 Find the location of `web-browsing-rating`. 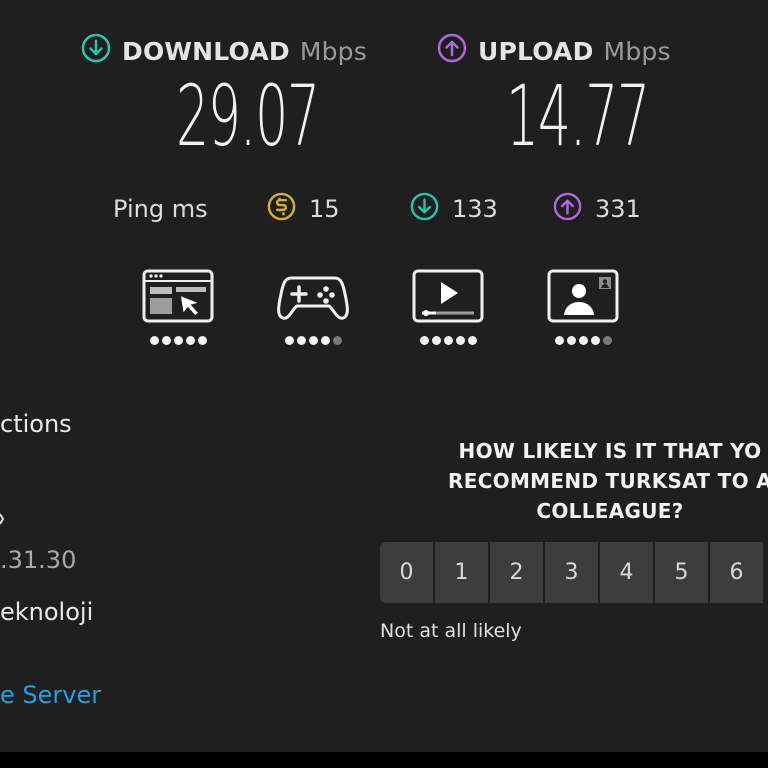

web-browsing-rating is located at coordinates (178, 340).